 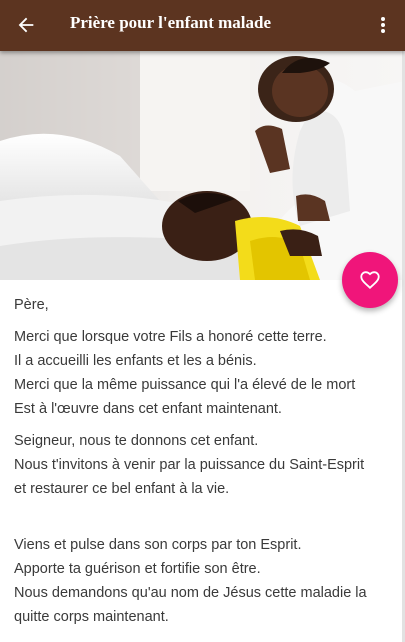 I want to click on page-title: Prière pour l'enfant malade, so click(x=170, y=22).